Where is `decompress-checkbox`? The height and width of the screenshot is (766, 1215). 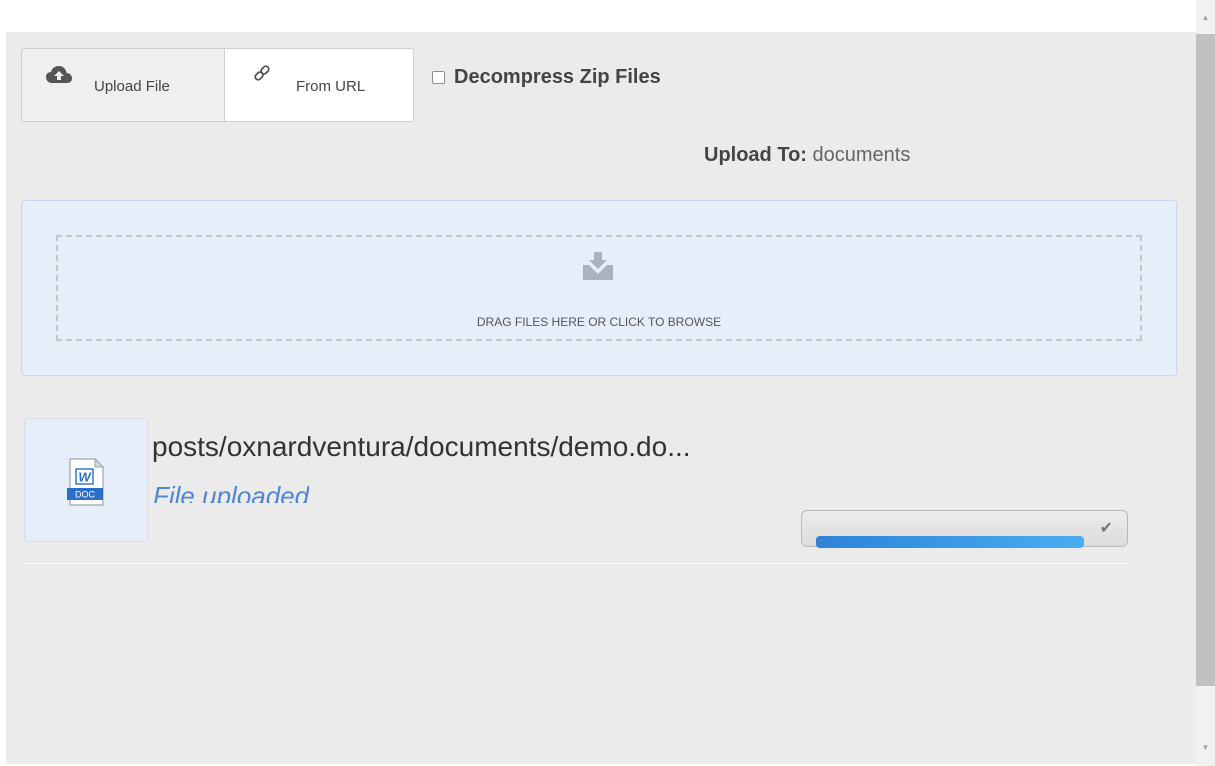
decompress-checkbox is located at coordinates (438, 77).